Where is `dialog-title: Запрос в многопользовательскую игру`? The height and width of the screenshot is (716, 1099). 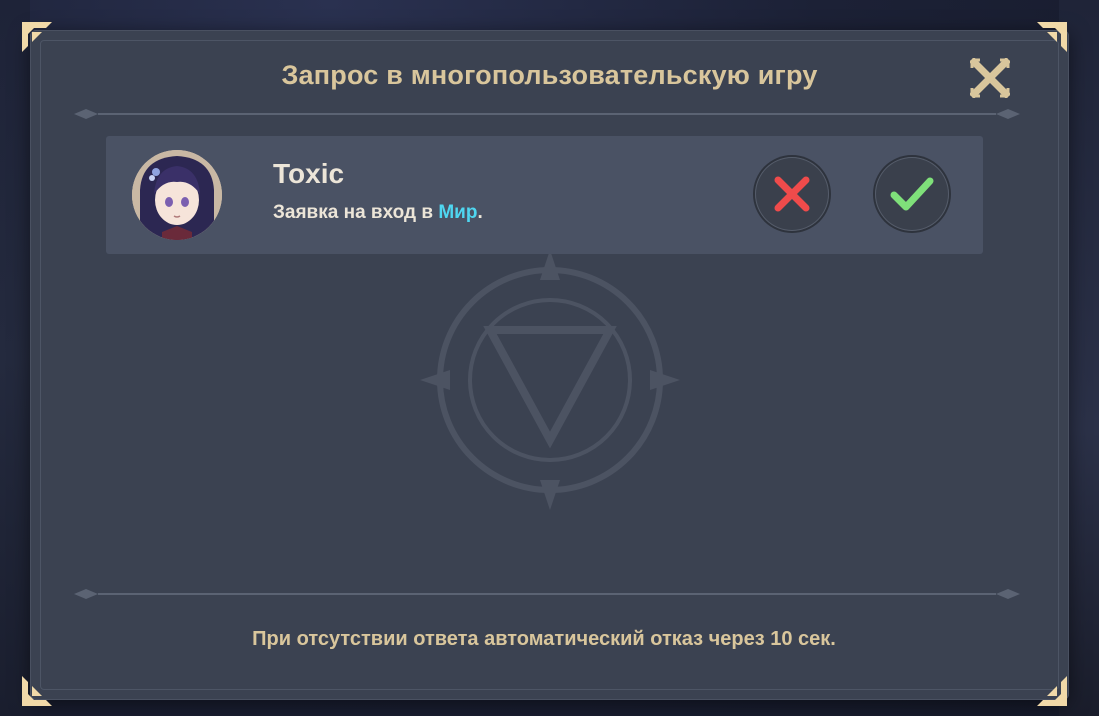 dialog-title: Запрос в многопользовательскую игру is located at coordinates (549, 75).